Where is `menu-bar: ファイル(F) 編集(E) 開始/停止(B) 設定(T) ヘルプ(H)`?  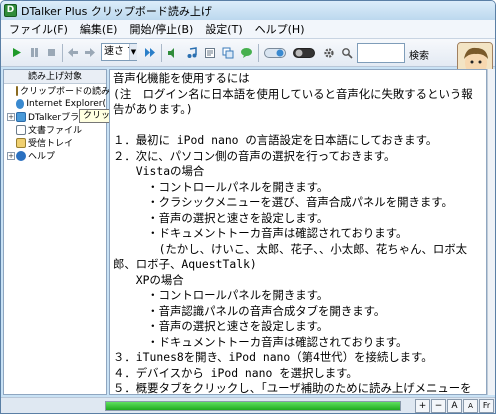
menu-bar: ファイル(F) 編集(E) 開始/停止(B) 設定(T) ヘルプ(H) is located at coordinates (248, 29).